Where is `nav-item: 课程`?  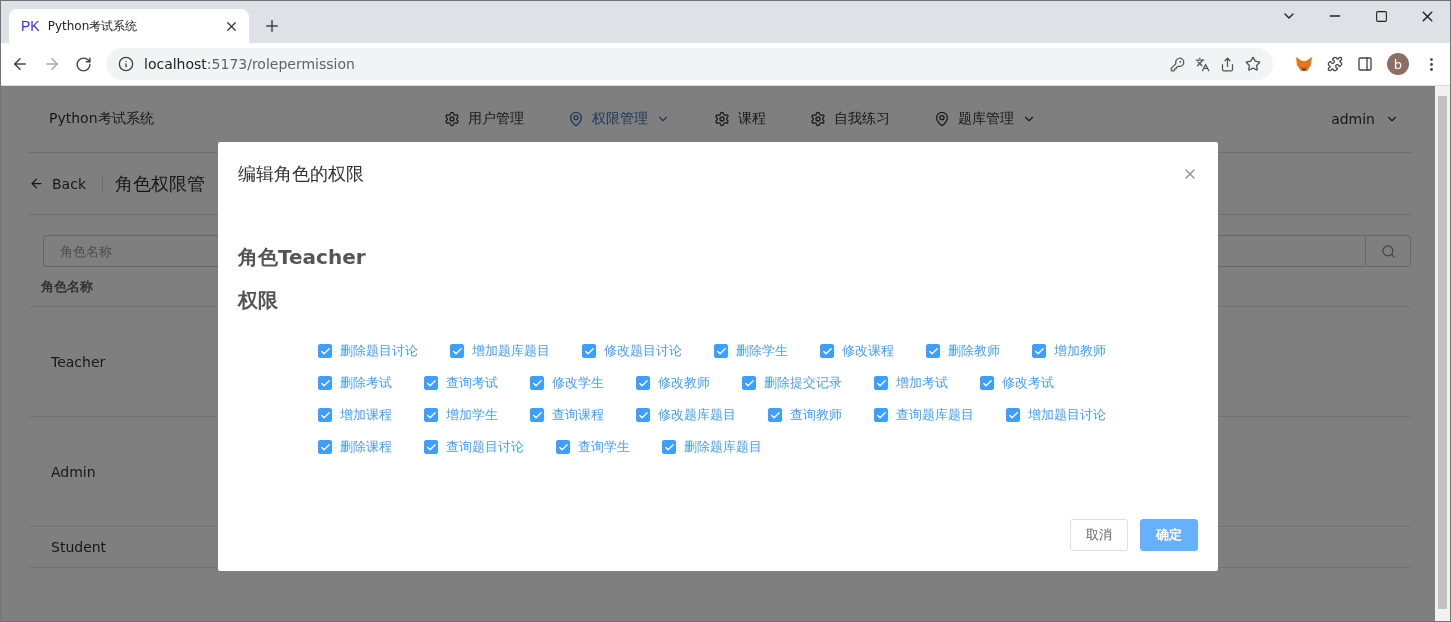
nav-item: 课程 is located at coordinates (740, 119).